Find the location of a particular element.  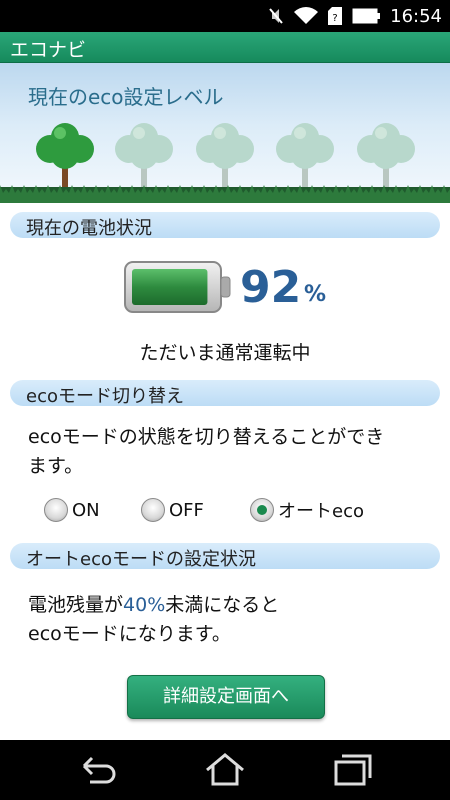

recent-apps-icon is located at coordinates (352, 770).